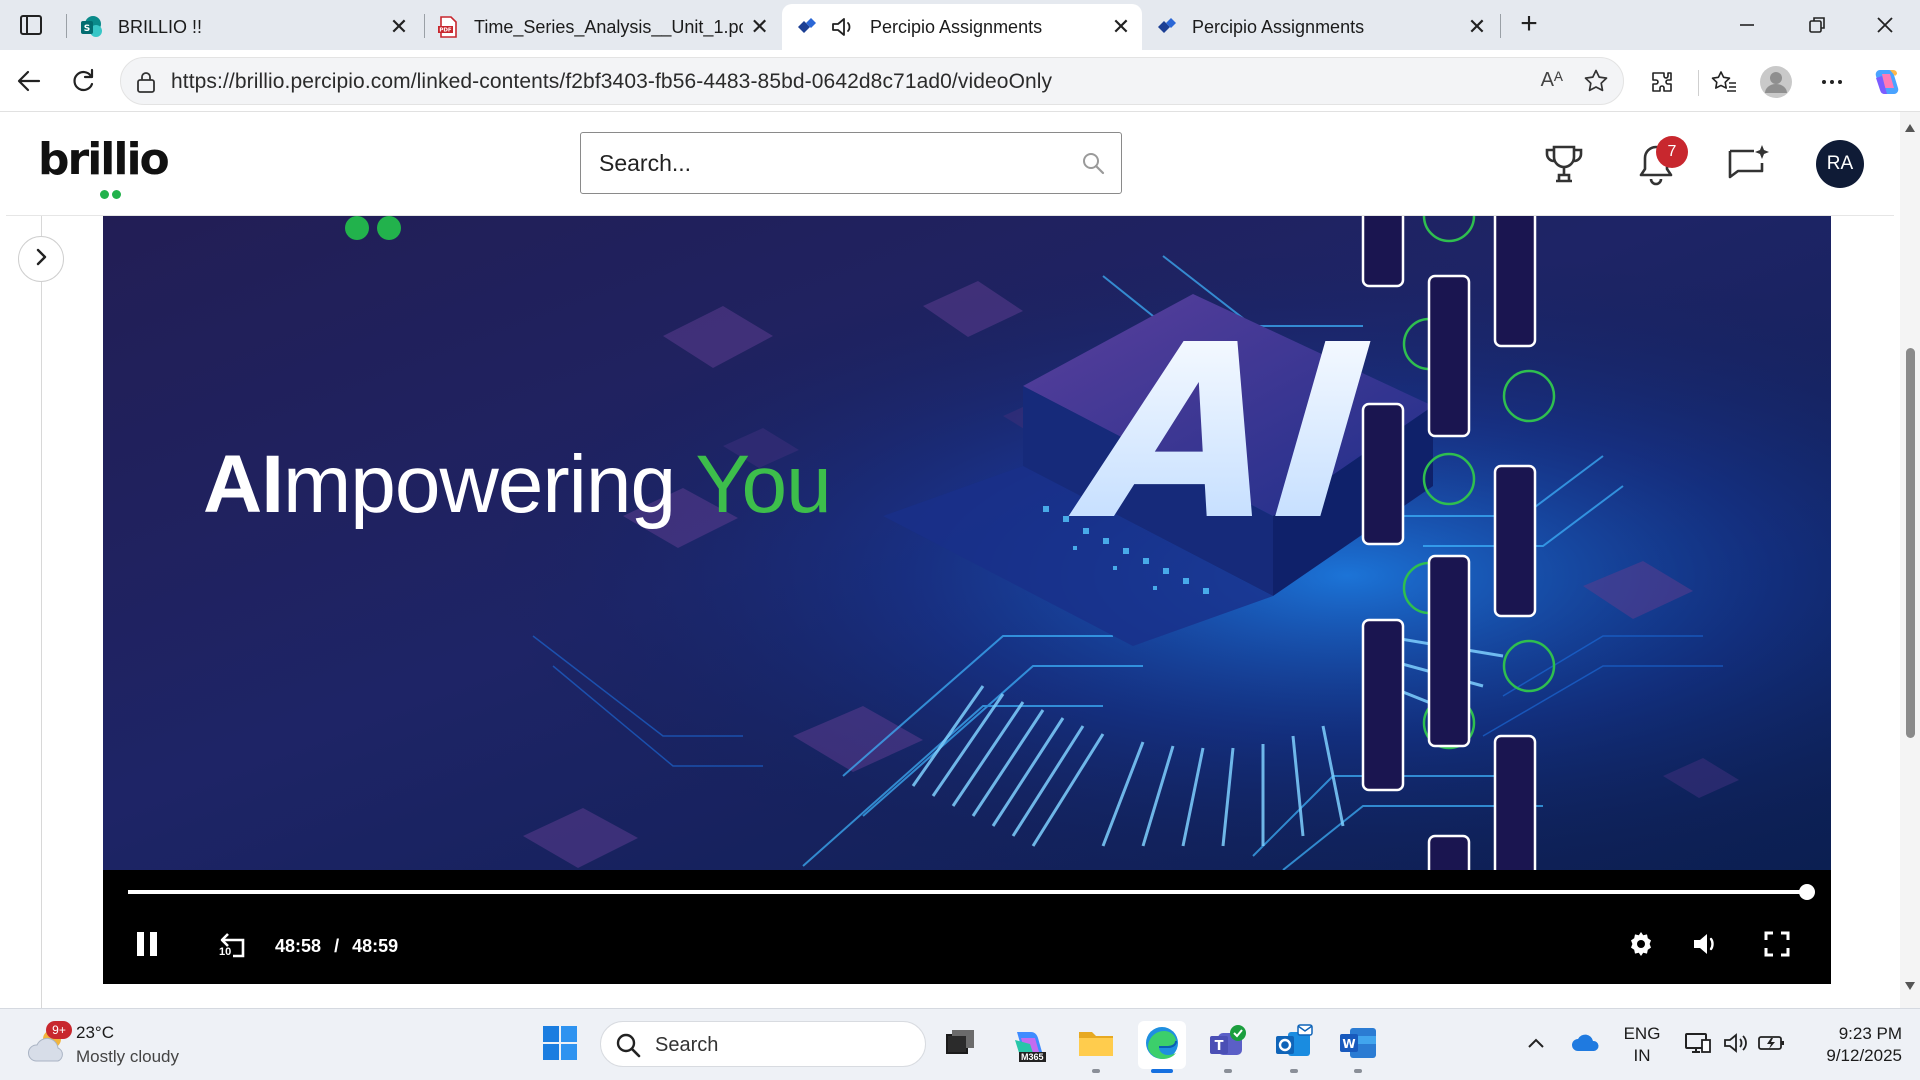 The image size is (1920, 1080). I want to click on m365-label: M365, so click(1032, 1057).